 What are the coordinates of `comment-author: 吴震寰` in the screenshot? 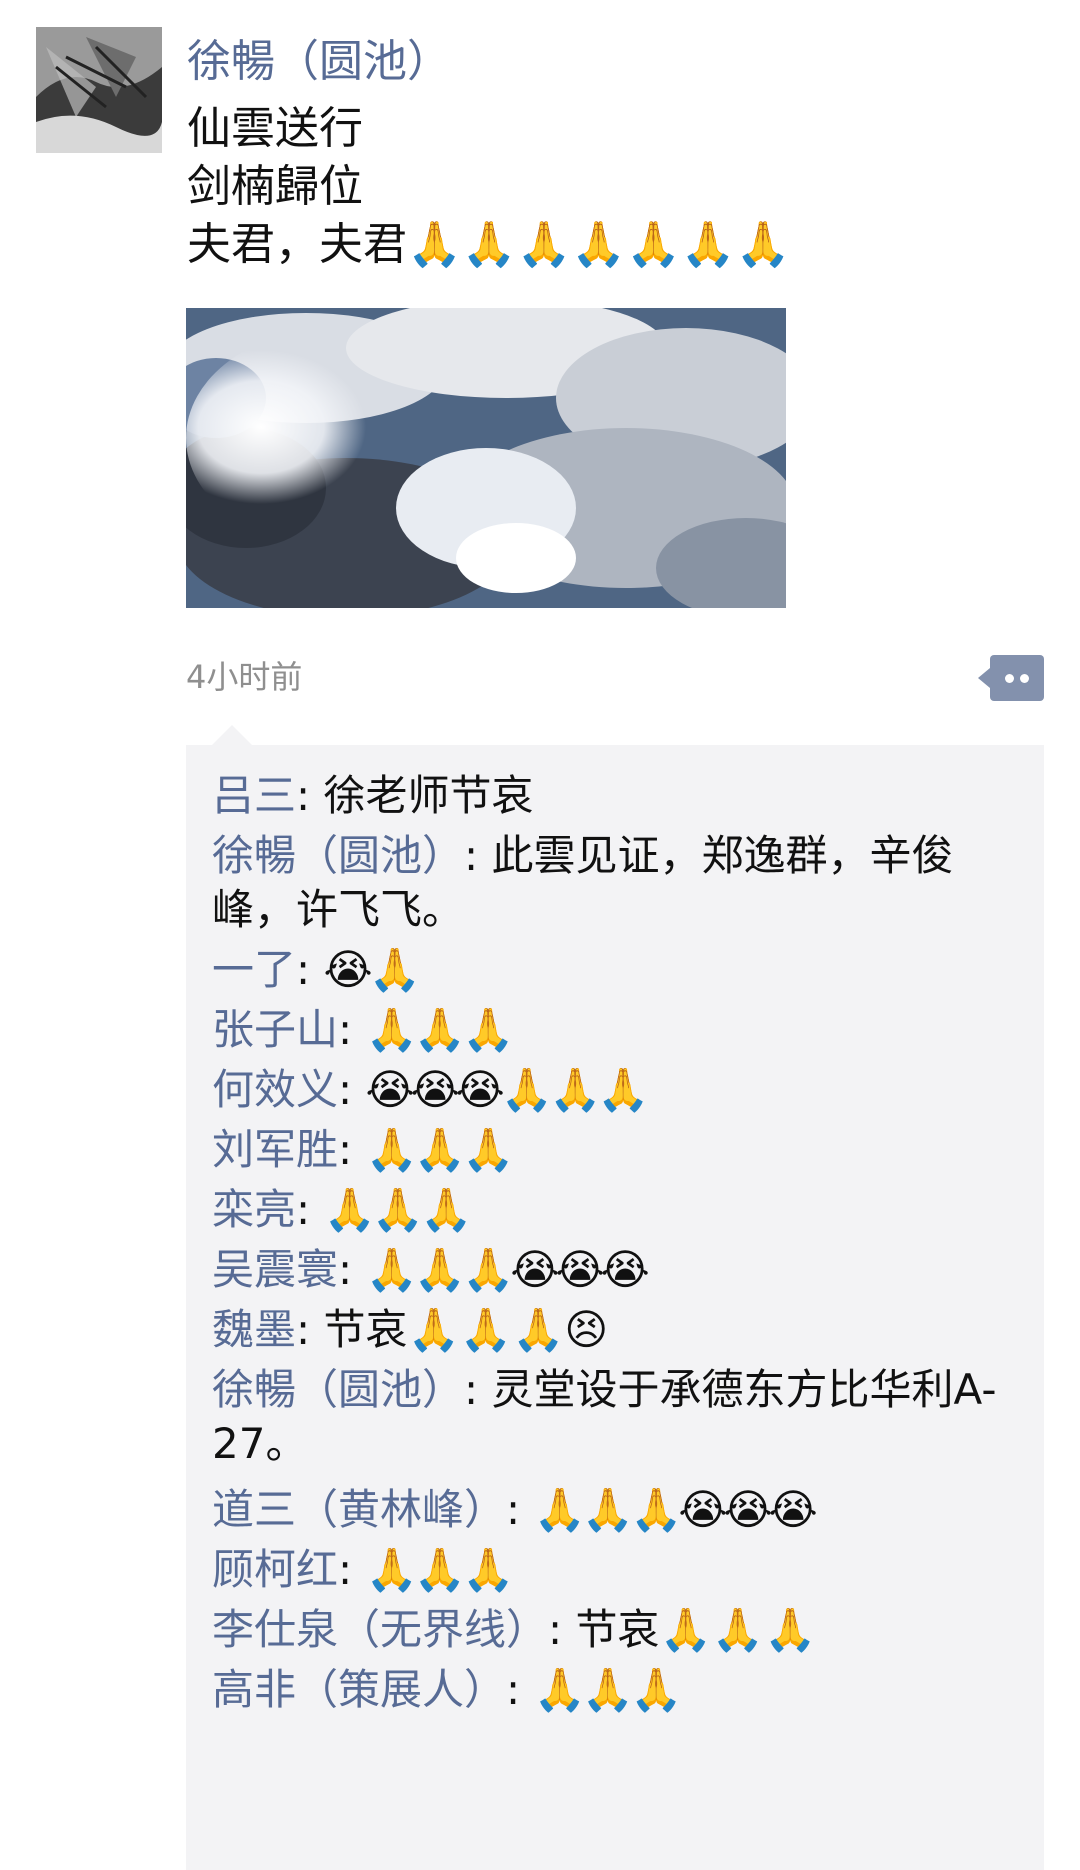 It's located at (275, 1269).